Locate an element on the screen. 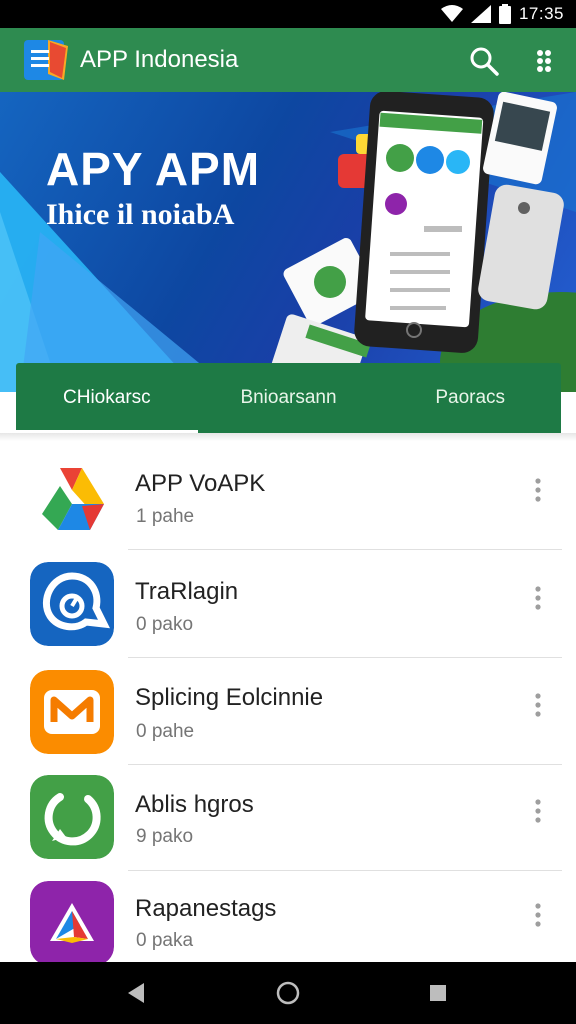 This screenshot has width=576, height=1024. app-name: Splicing Eolcinnie is located at coordinates (229, 697).